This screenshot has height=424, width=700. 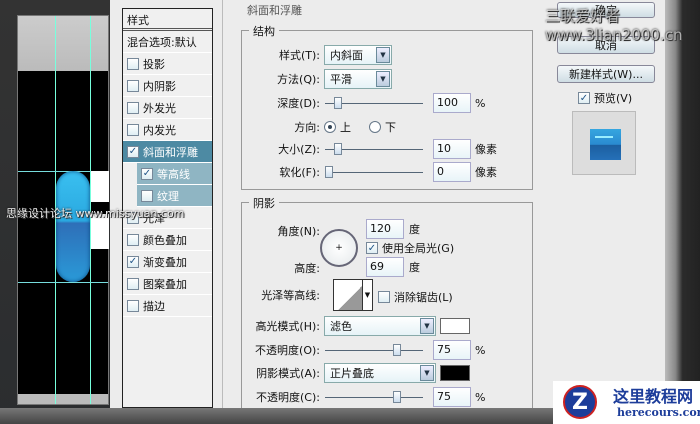 What do you see at coordinates (287, 326) in the screenshot?
I see `highlight-mode-label: 高光模式(H):` at bounding box center [287, 326].